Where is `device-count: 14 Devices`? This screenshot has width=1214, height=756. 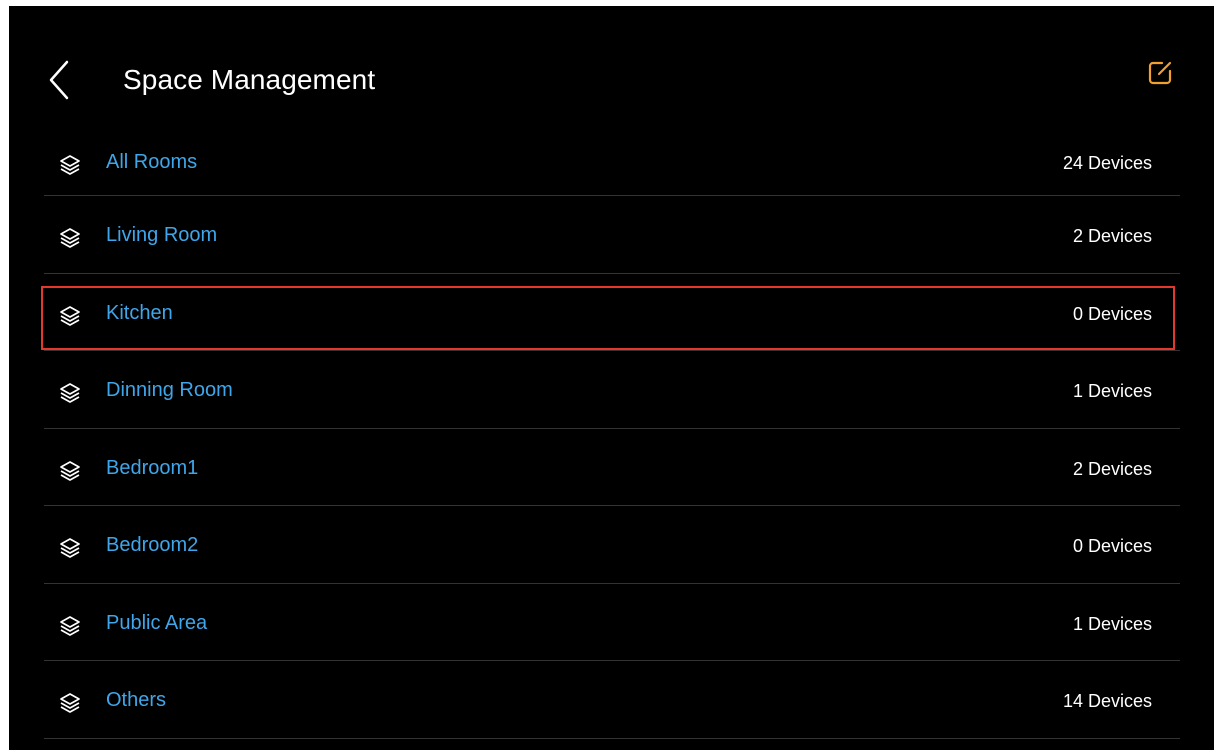
device-count: 14 Devices is located at coordinates (1107, 701).